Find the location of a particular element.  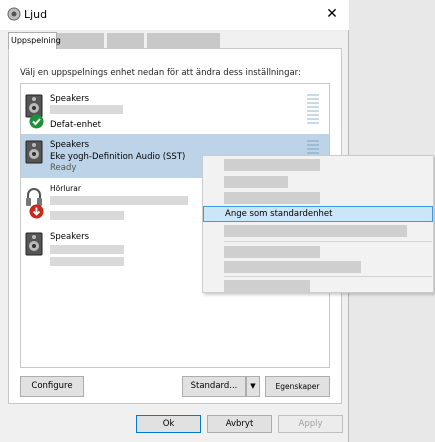

apply-button: Apply is located at coordinates (310, 424).